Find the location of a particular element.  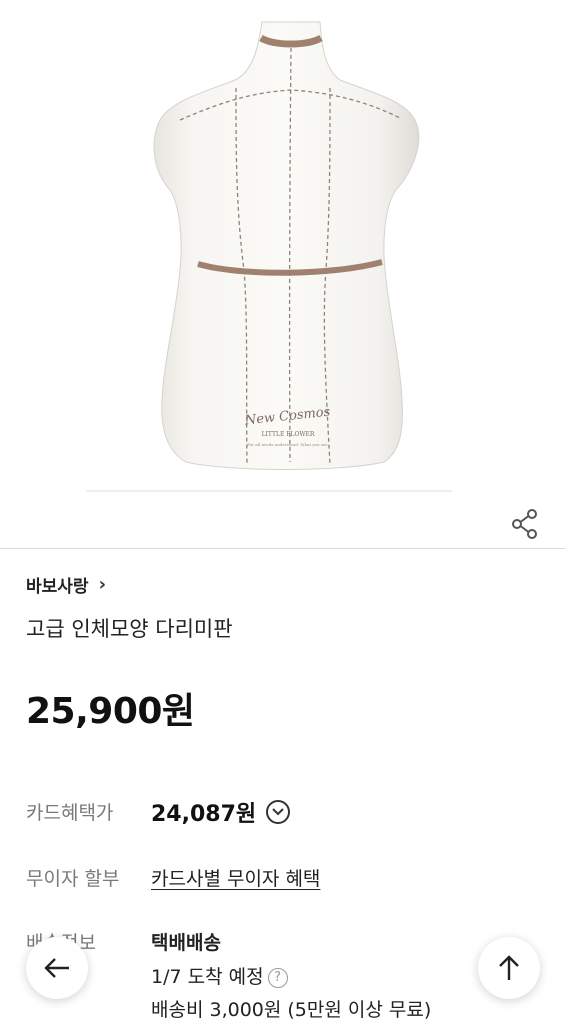

svg-text: LITTLE FLOWER is located at coordinates (288, 434).